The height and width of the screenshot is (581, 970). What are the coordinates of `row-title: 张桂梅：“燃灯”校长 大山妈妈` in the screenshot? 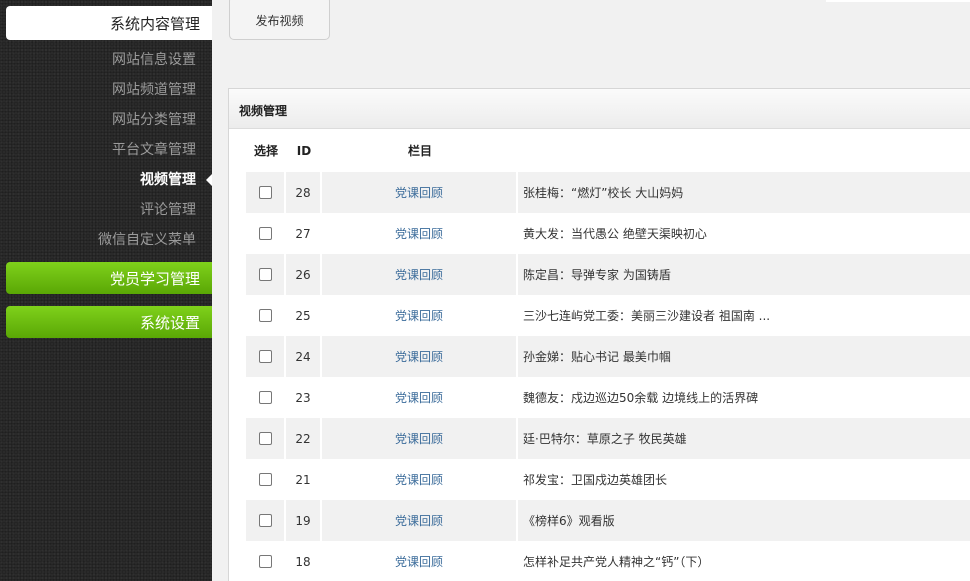 It's located at (744, 192).